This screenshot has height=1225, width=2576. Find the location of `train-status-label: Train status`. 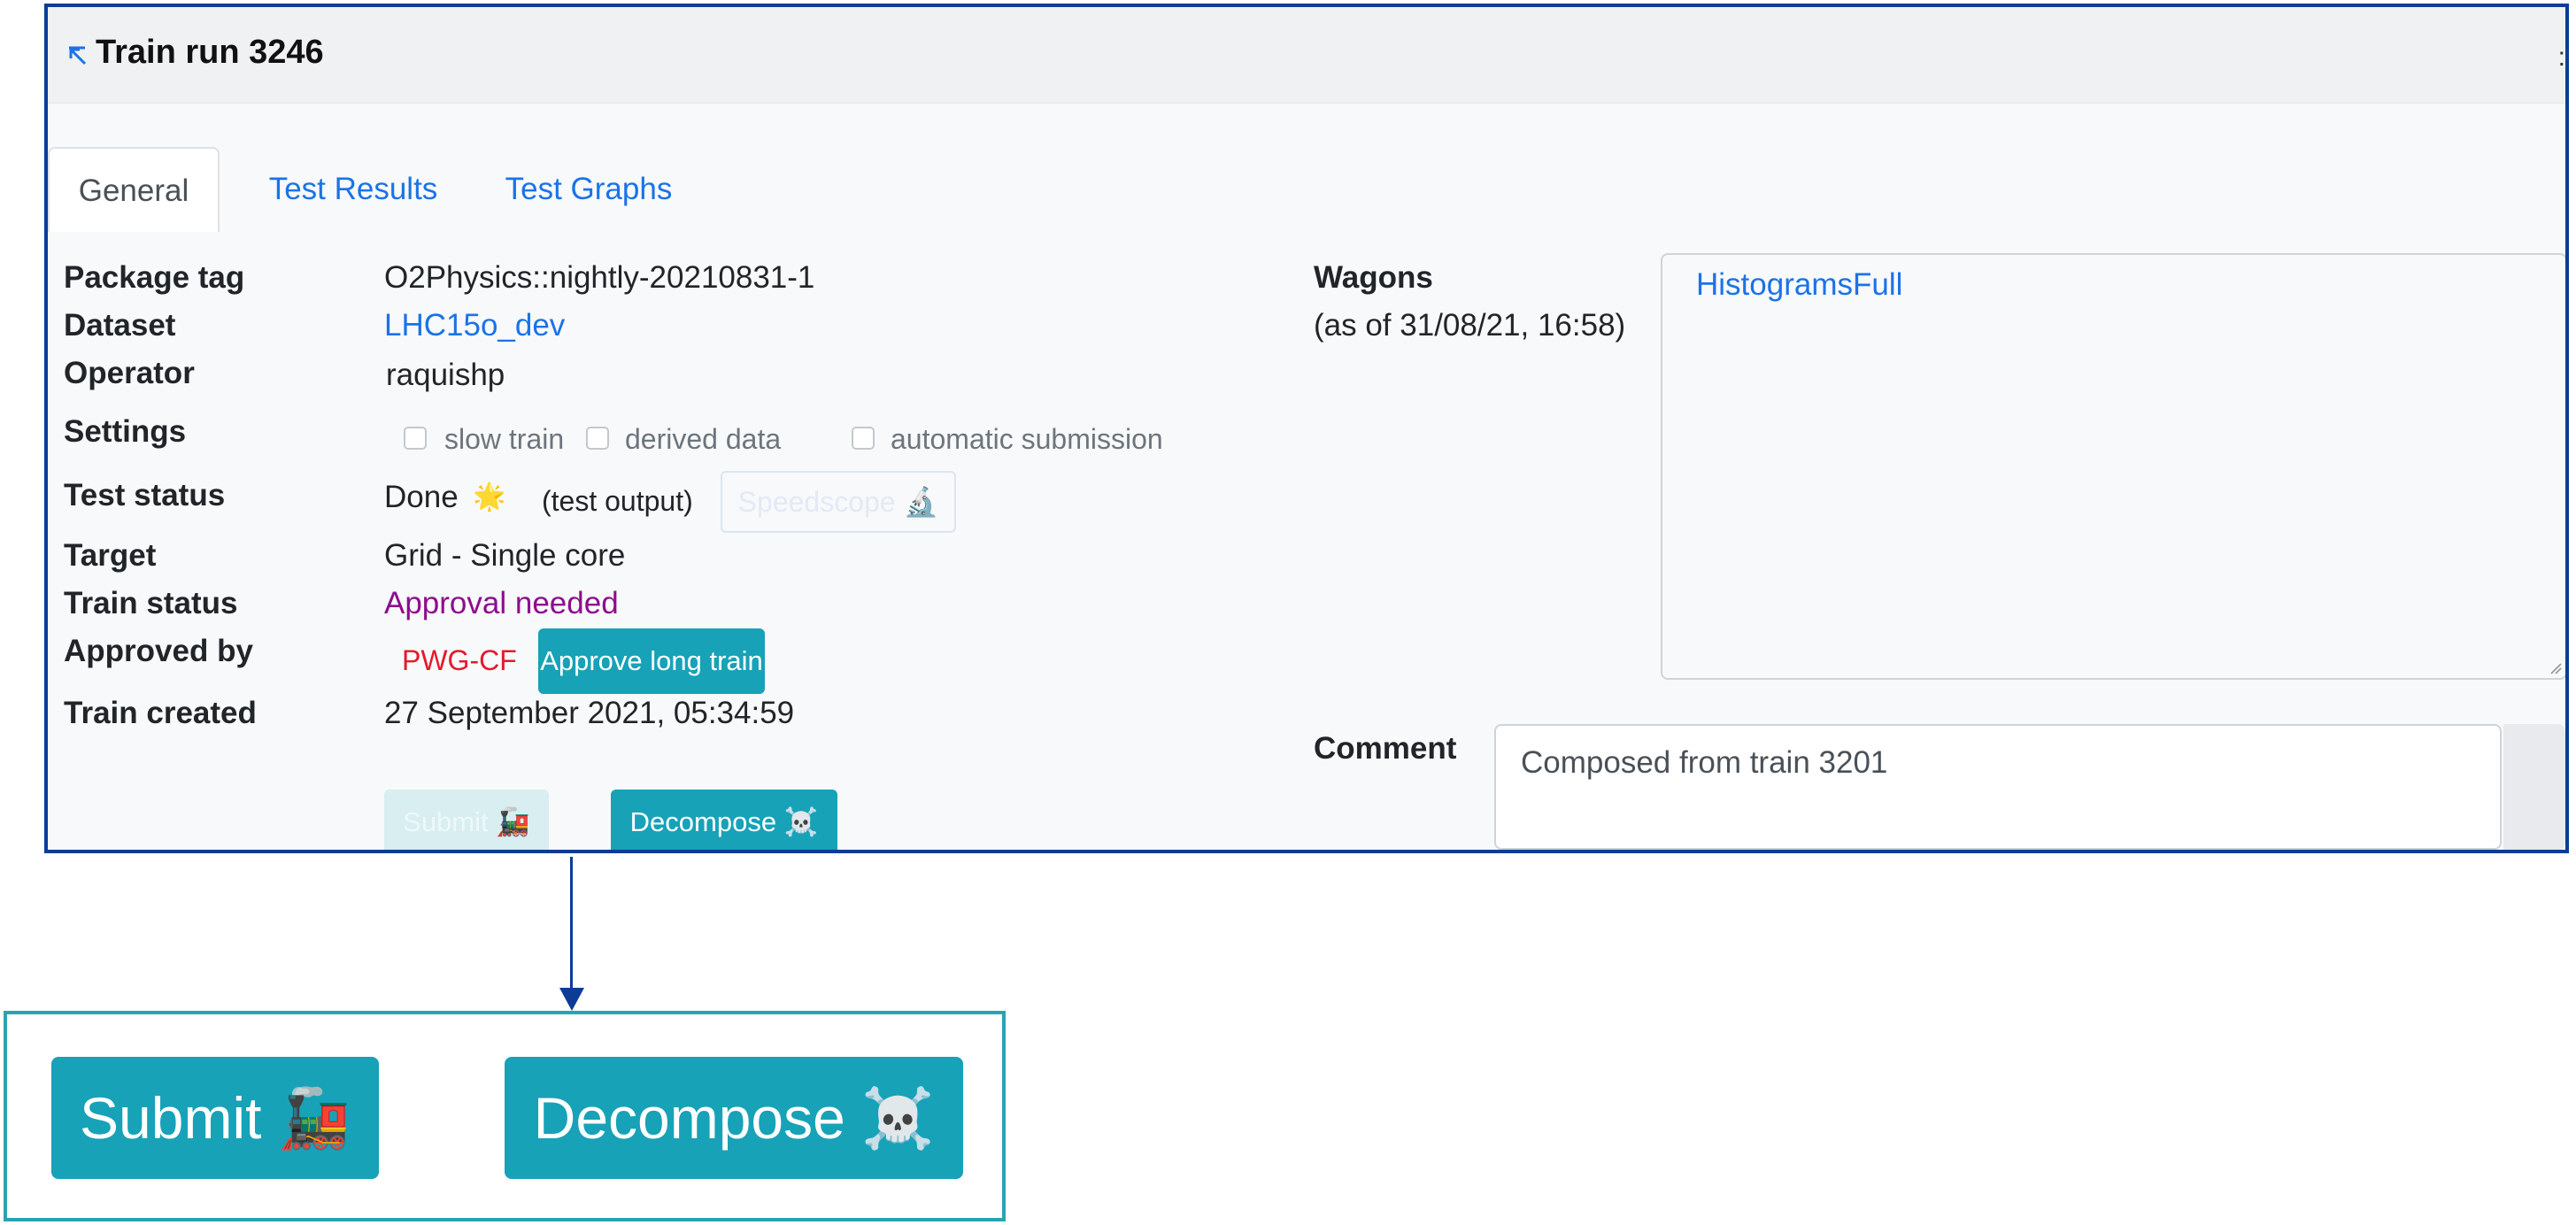

train-status-label: Train status is located at coordinates (151, 603).